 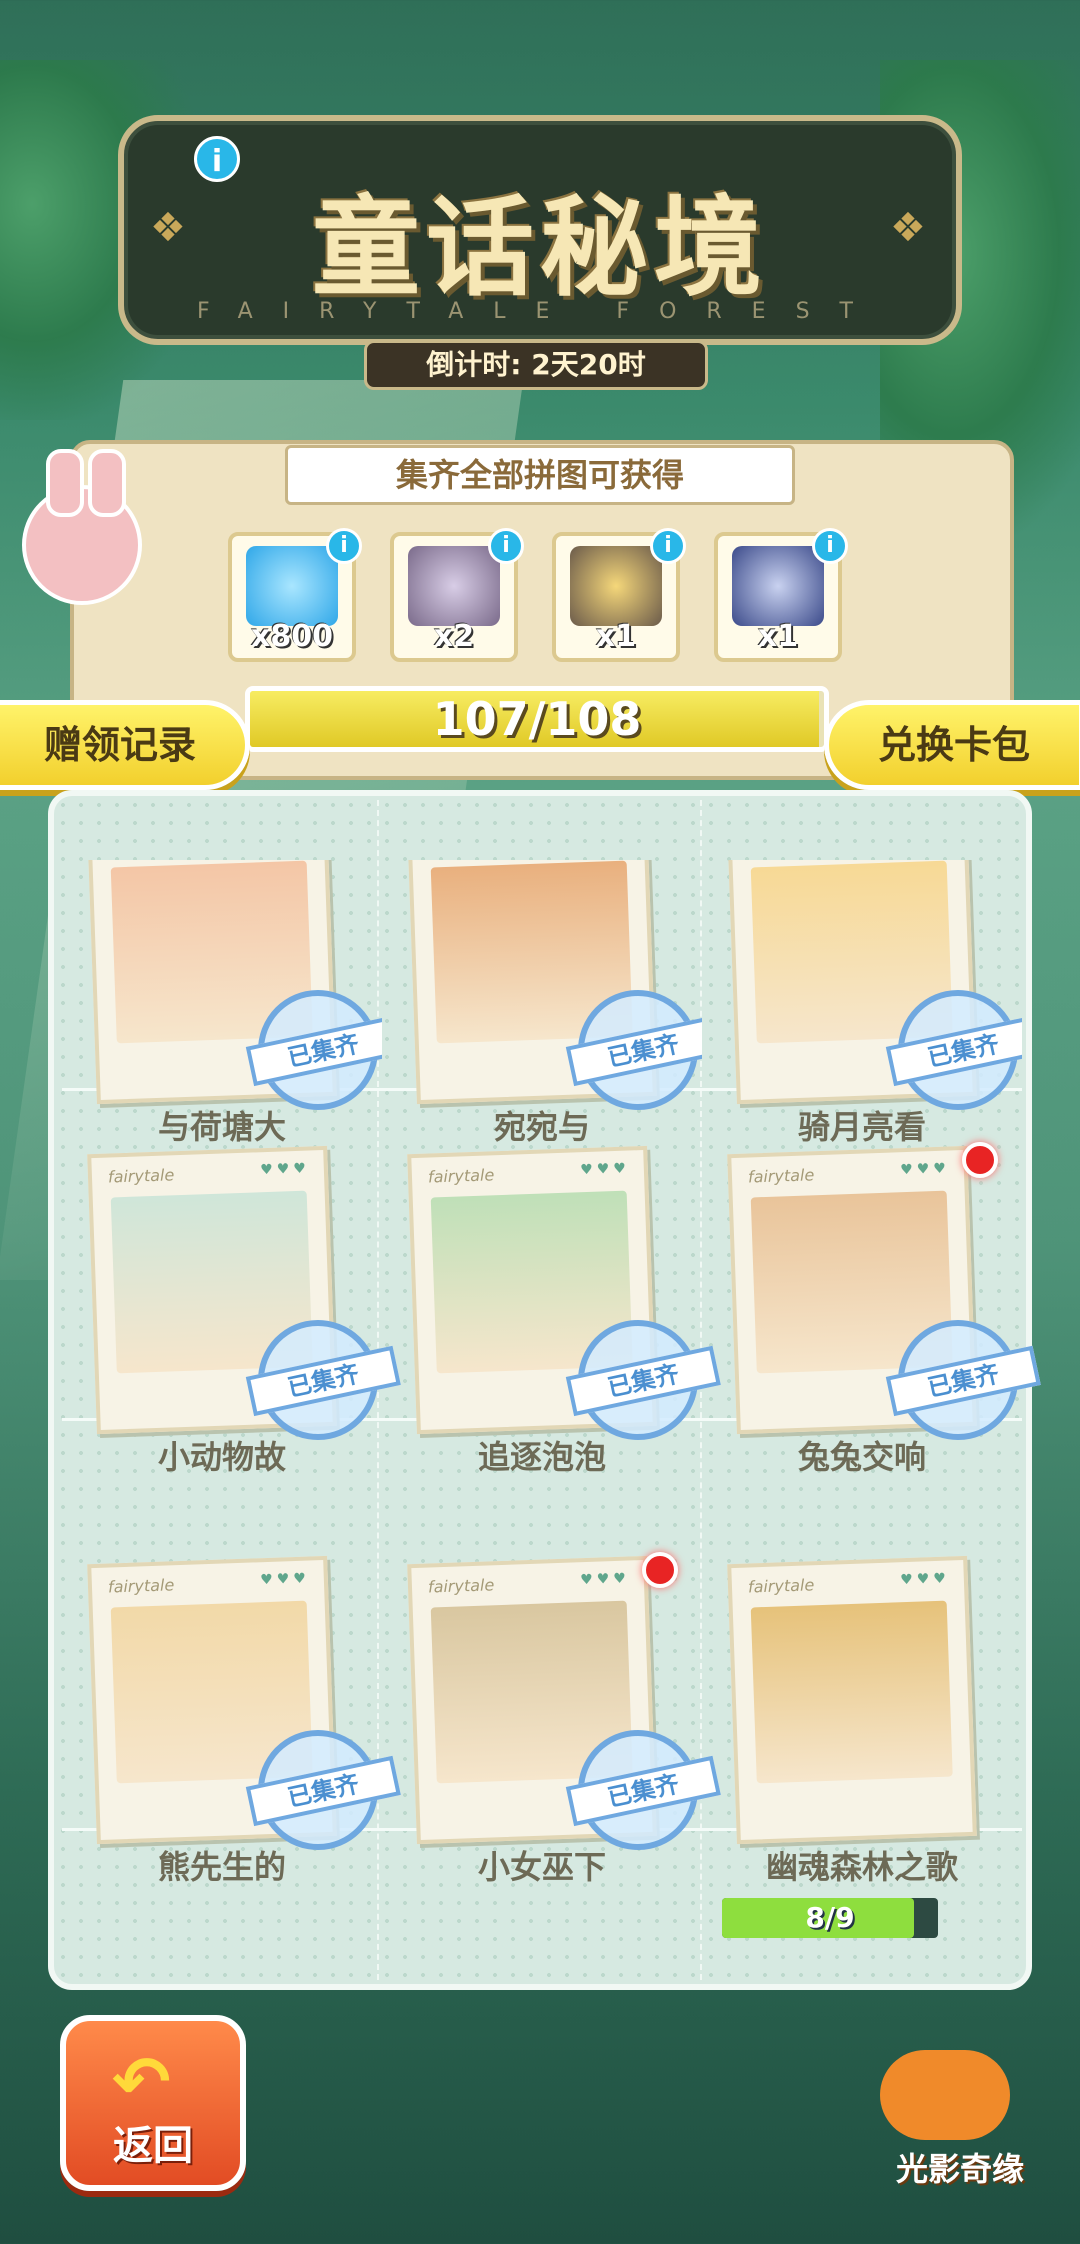 I want to click on lucky-cat-icon, so click(x=454, y=586).